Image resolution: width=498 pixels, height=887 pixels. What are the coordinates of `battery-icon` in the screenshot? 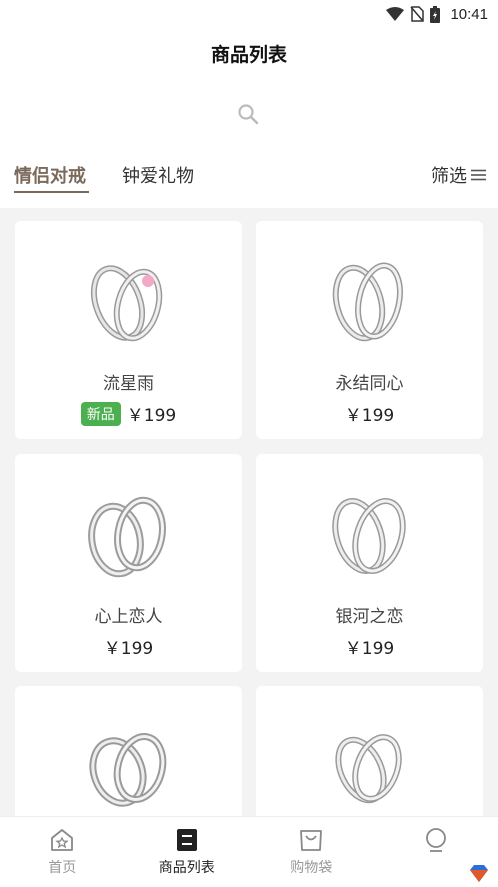 It's located at (435, 14).